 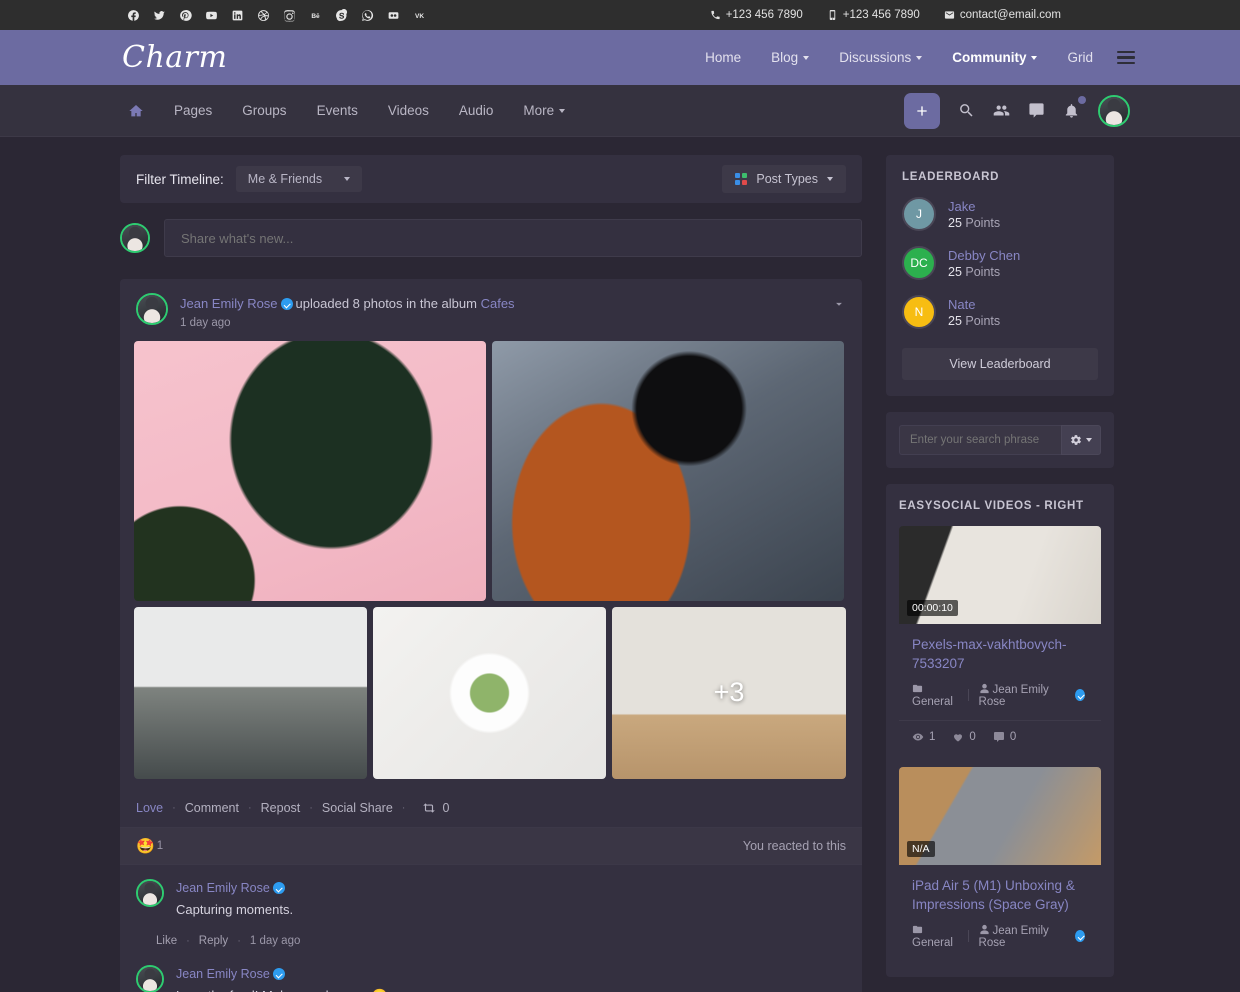 I want to click on phone-contact: +123 456 7890, so click(x=756, y=15).